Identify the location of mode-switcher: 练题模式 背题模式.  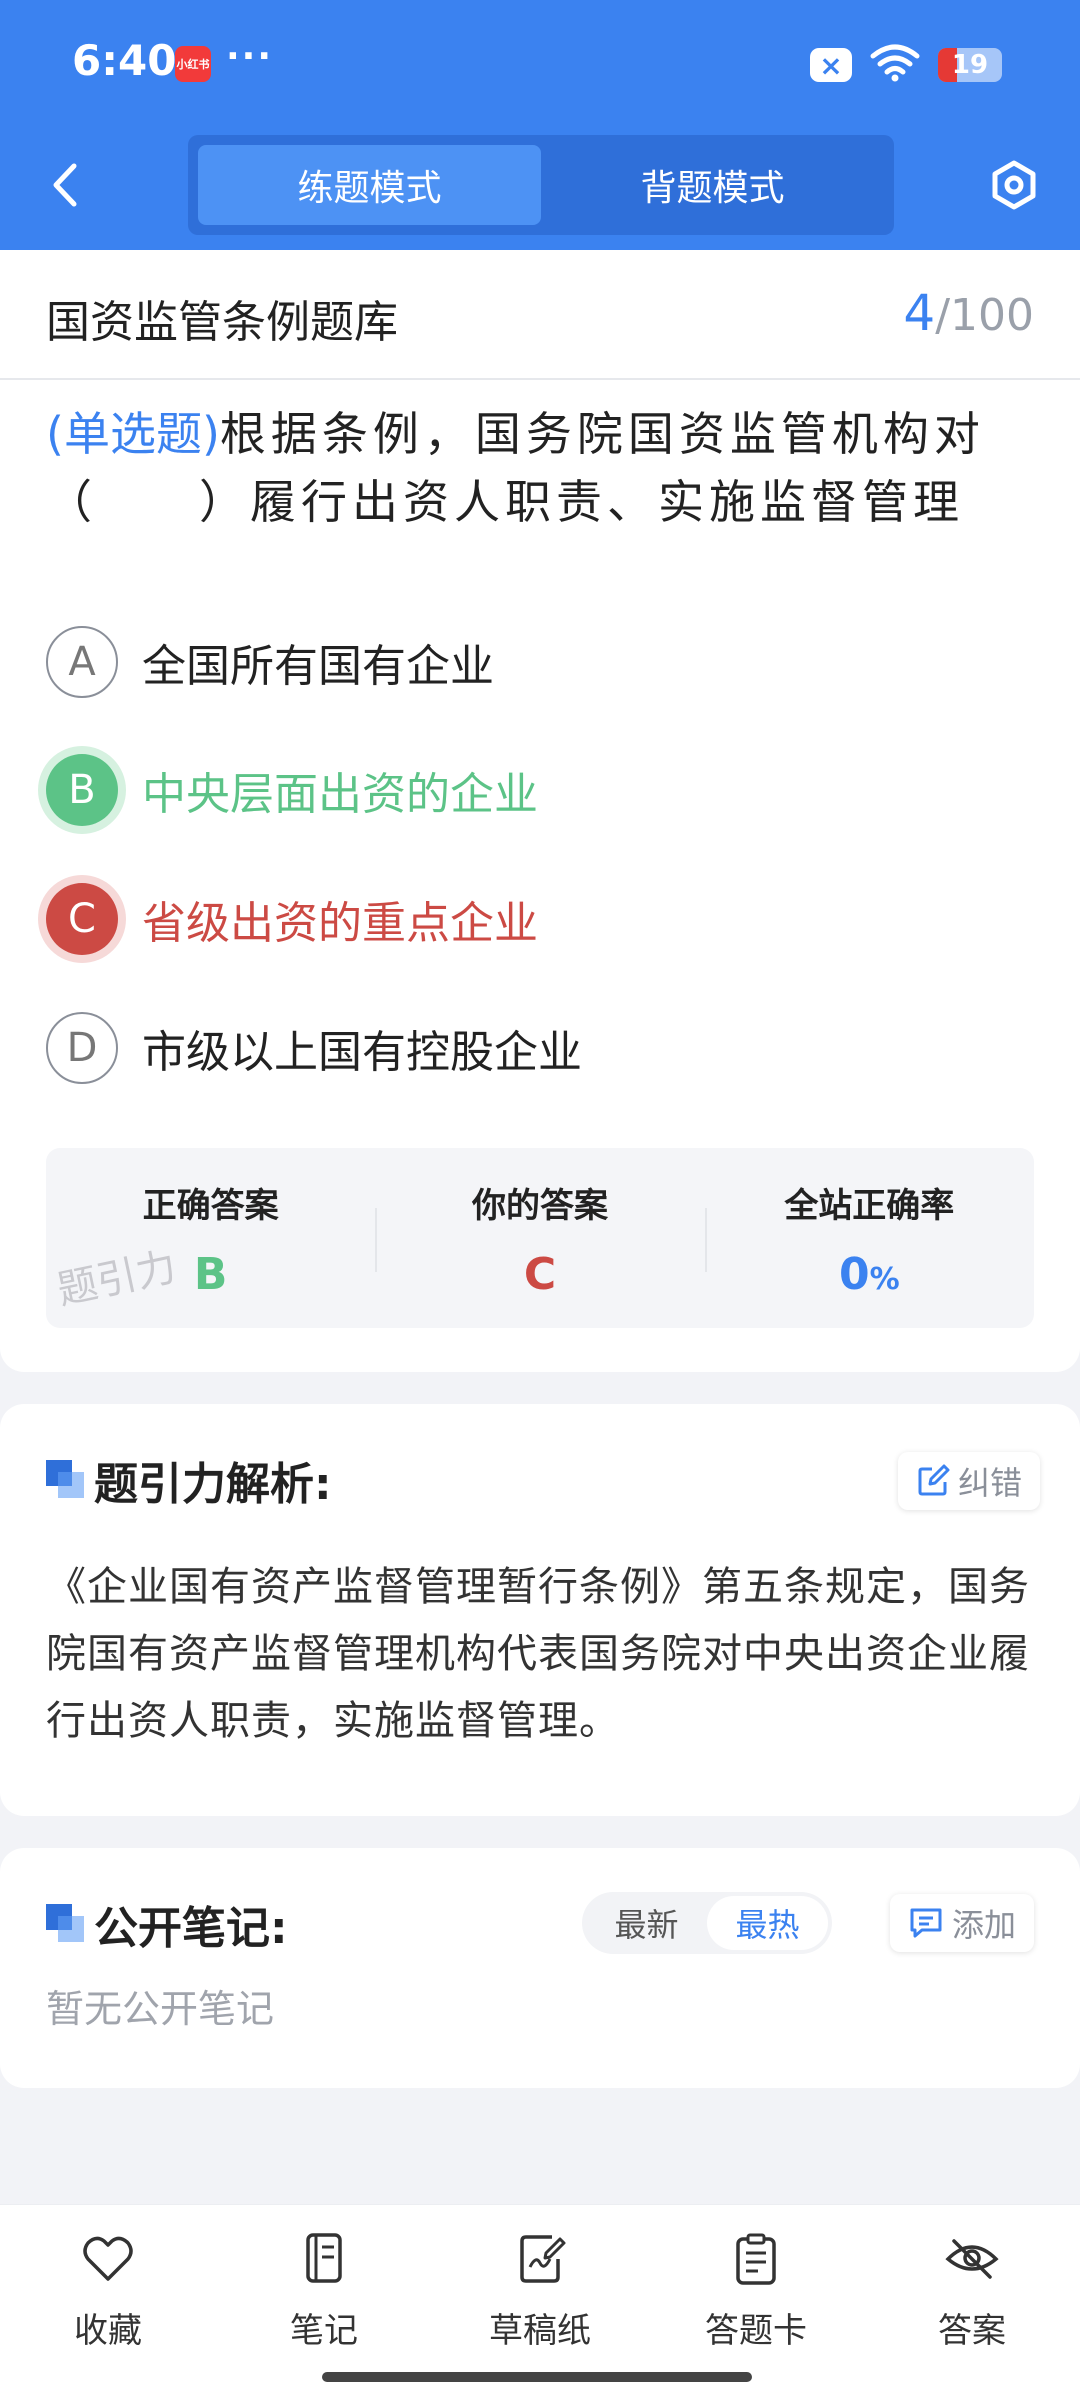
(541, 185).